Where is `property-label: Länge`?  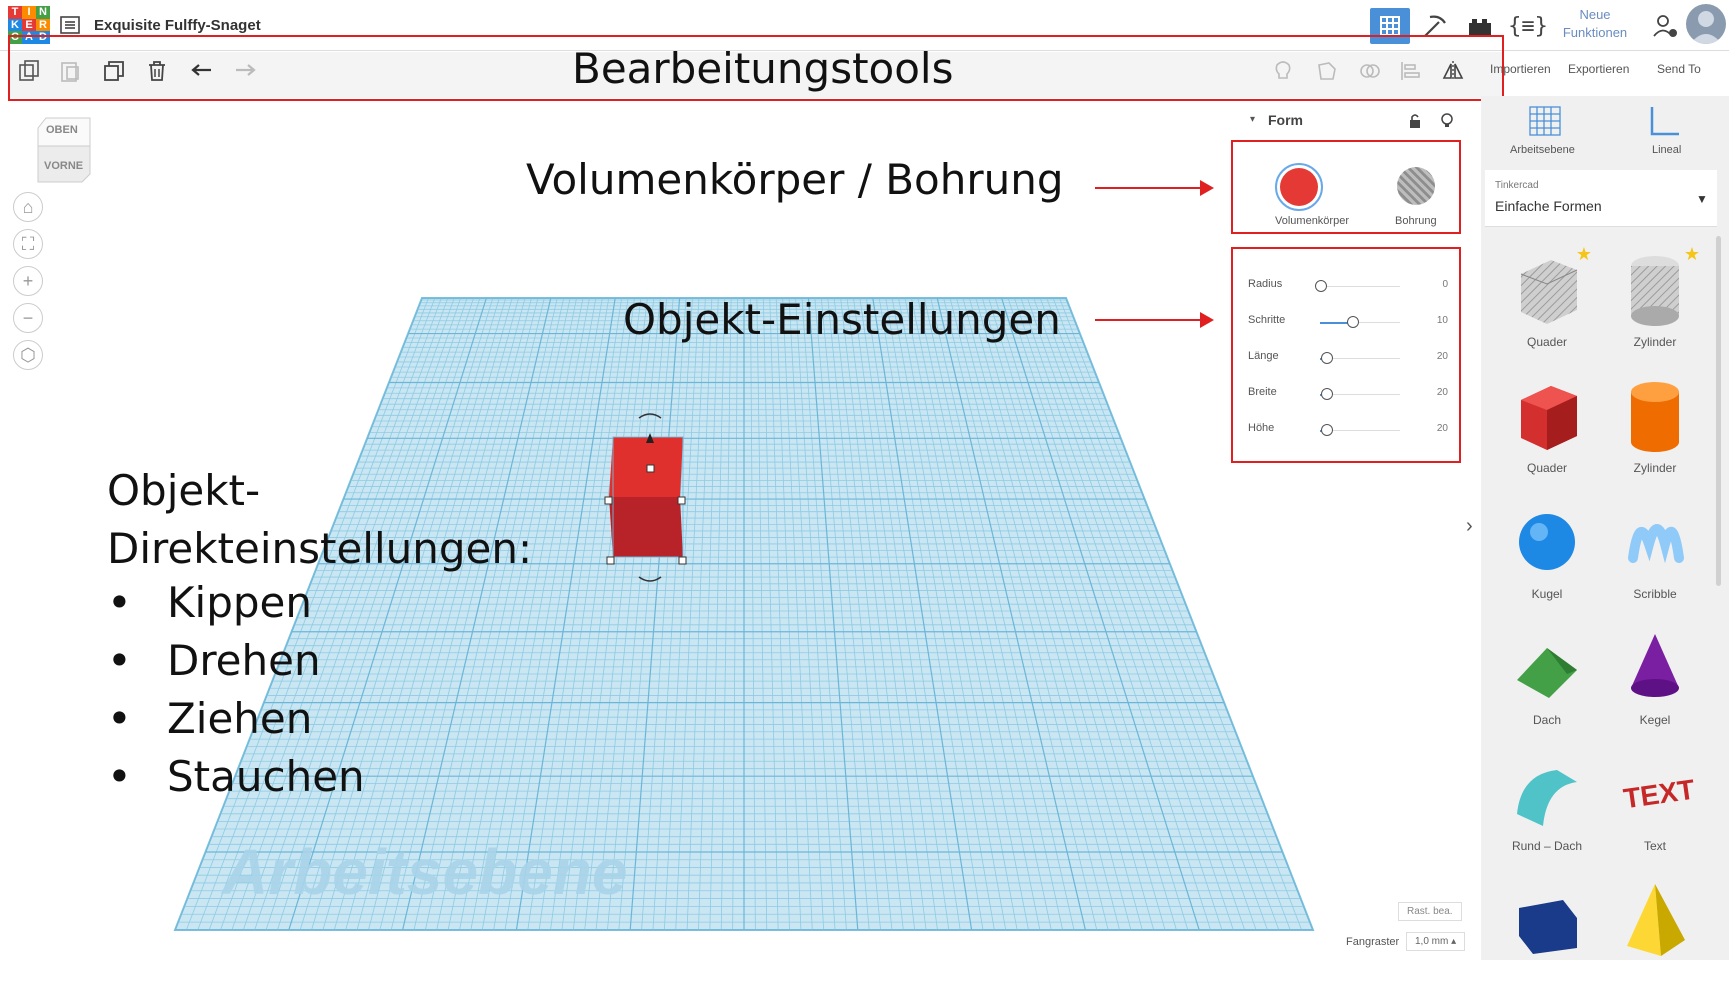 property-label: Länge is located at coordinates (1263, 356).